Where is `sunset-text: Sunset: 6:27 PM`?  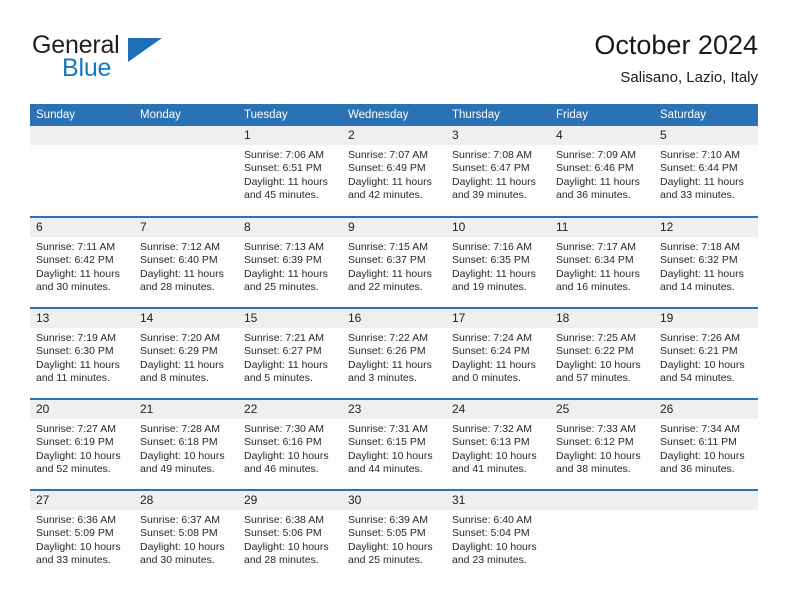
sunset-text: Sunset: 6:27 PM is located at coordinates (283, 351).